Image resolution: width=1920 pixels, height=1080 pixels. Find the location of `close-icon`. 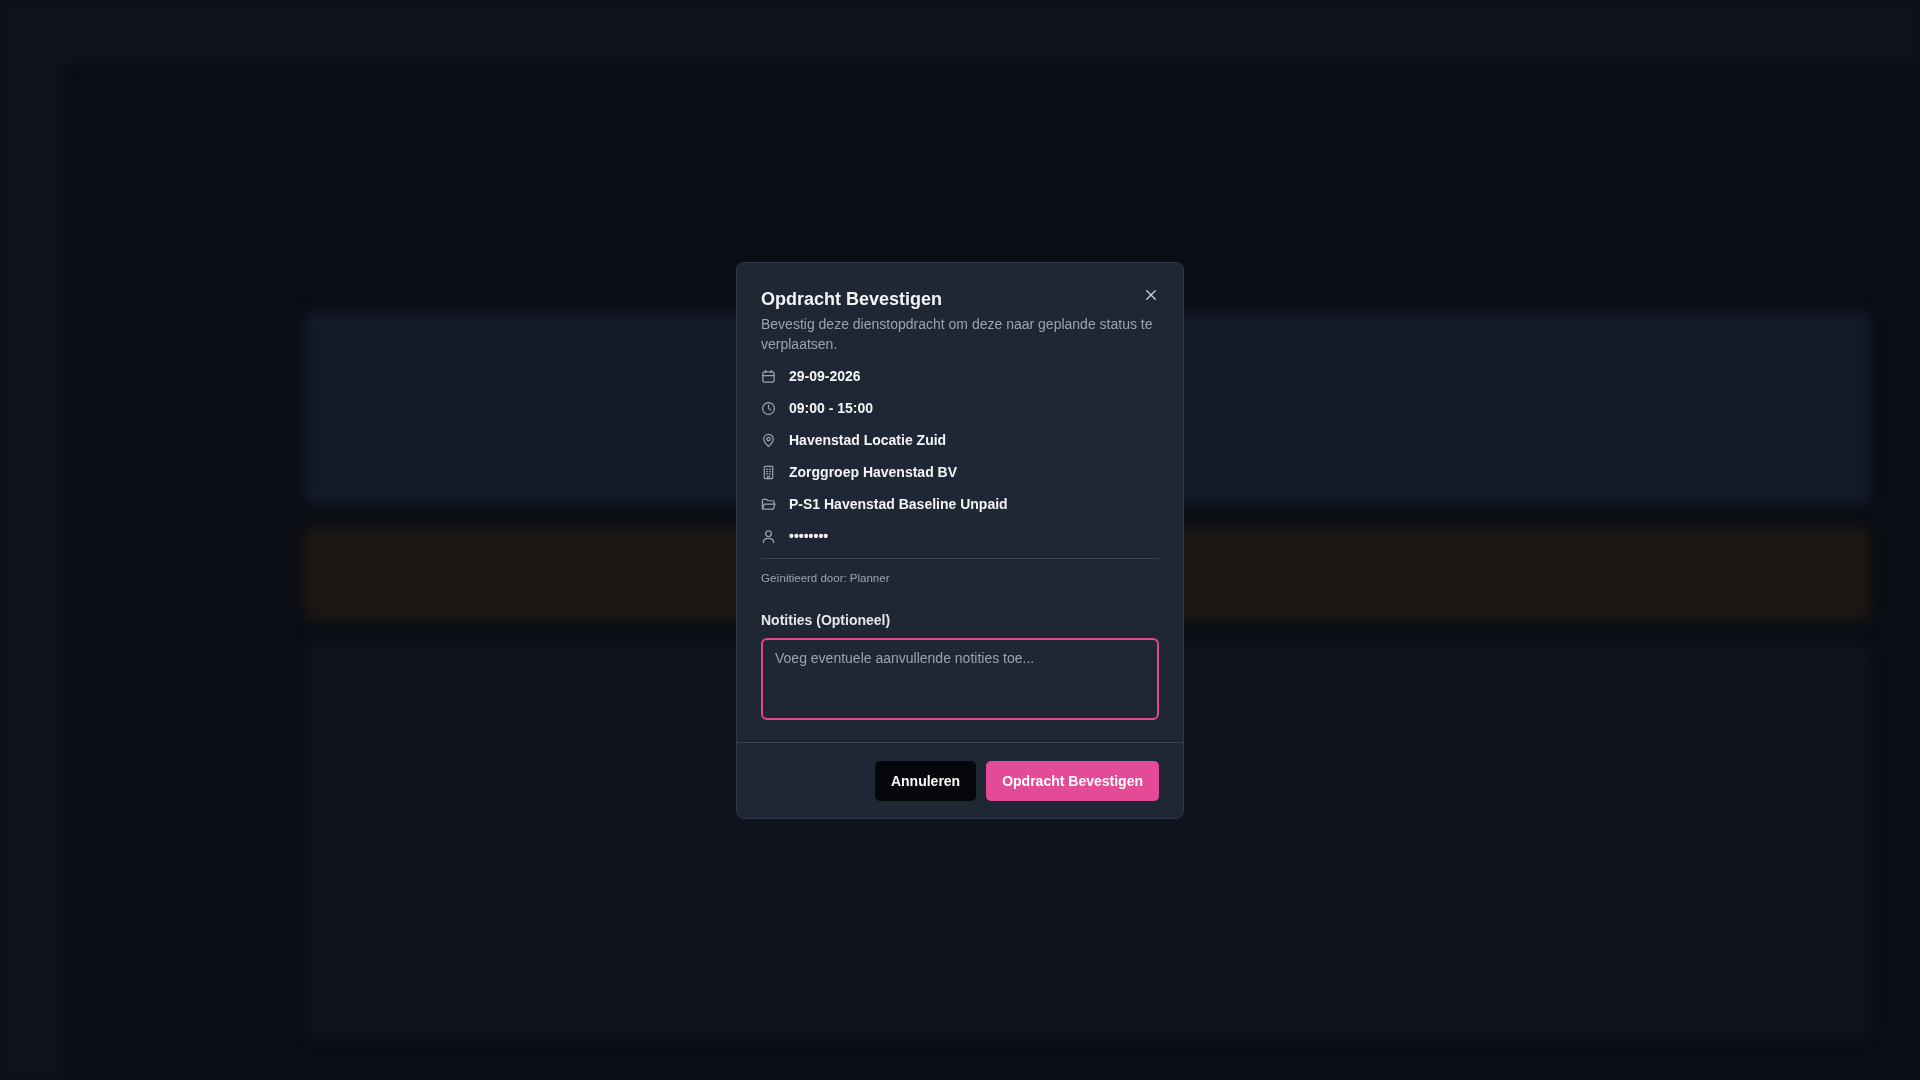

close-icon is located at coordinates (1151, 294).